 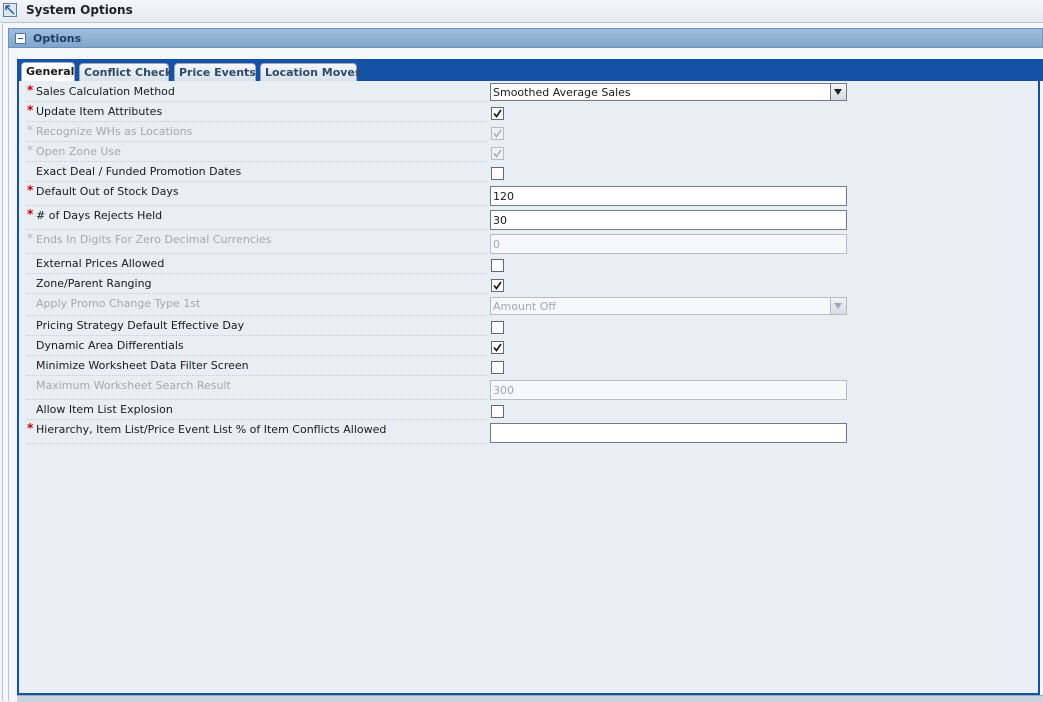 I want to click on allow-item-list-checkbox, so click(x=497, y=411).